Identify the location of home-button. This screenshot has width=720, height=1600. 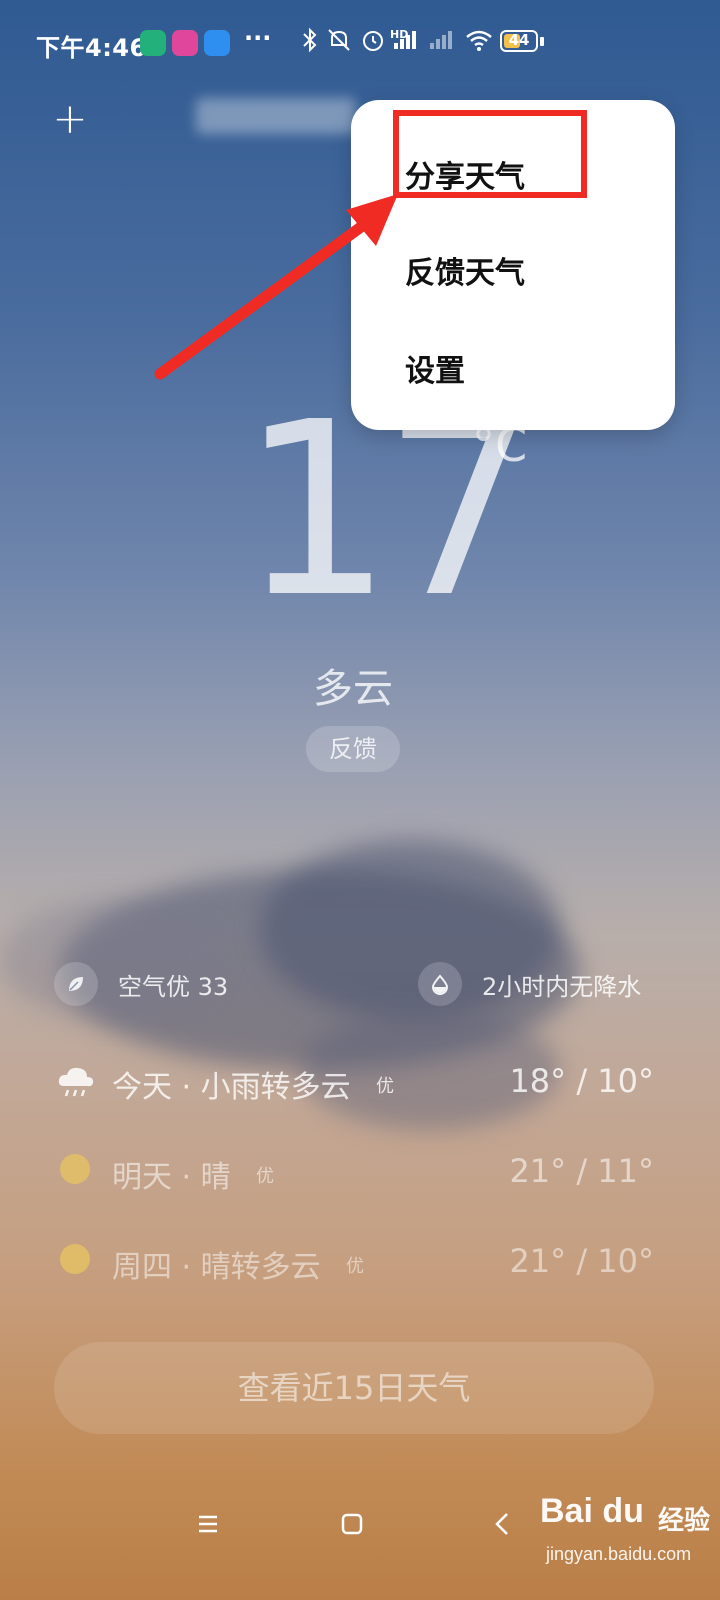
(352, 1524).